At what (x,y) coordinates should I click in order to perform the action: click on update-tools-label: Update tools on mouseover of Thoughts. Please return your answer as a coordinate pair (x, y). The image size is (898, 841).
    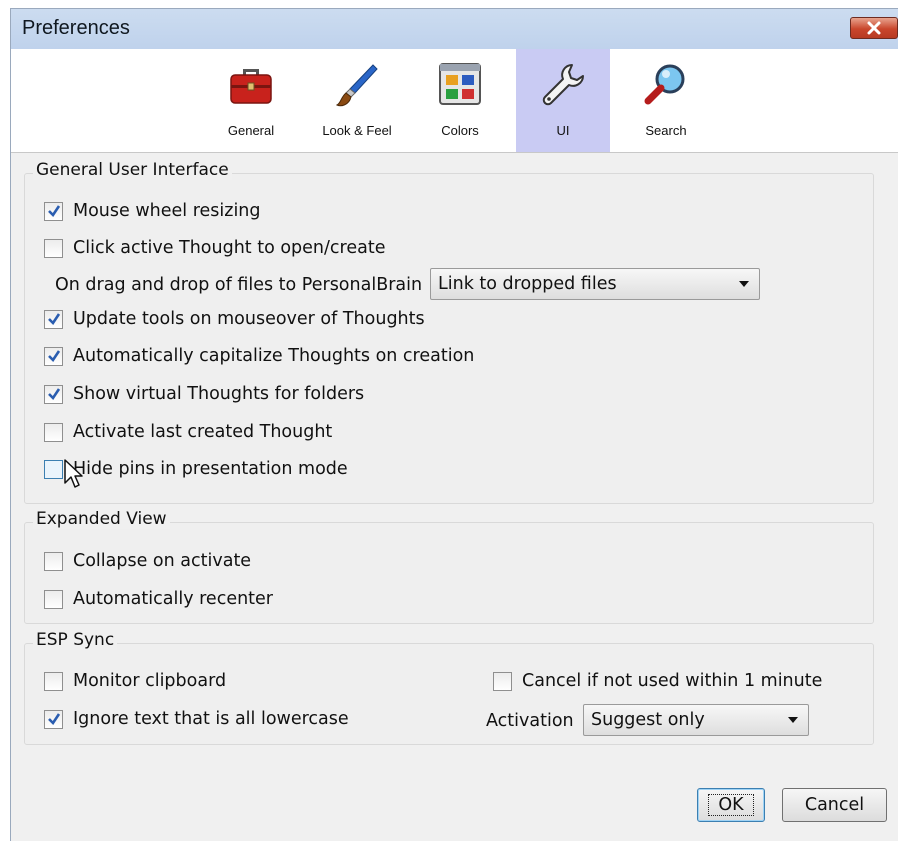
    Looking at the image, I should click on (249, 319).